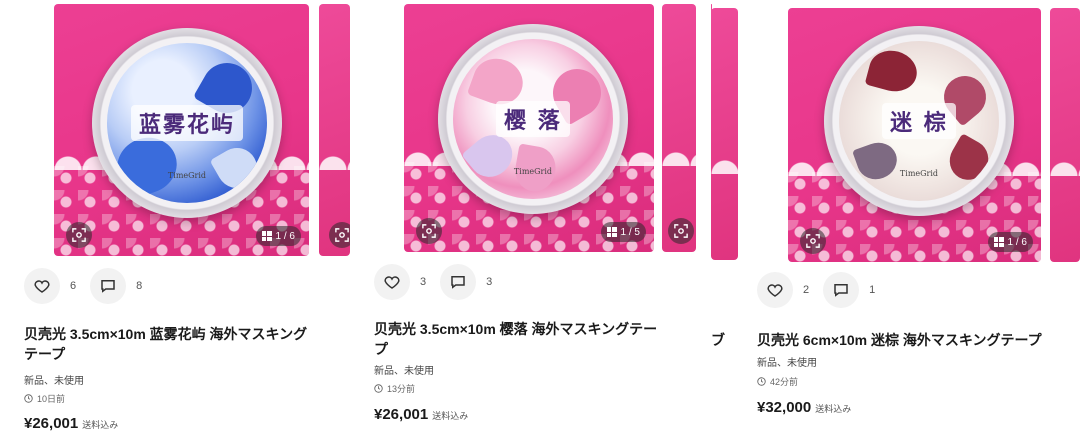 Image resolution: width=1080 pixels, height=439 pixels. I want to click on listing-title: 贝壳光 3.5cm×10m 蓝雾花屿 海外マスキング テープ, so click(184, 344).